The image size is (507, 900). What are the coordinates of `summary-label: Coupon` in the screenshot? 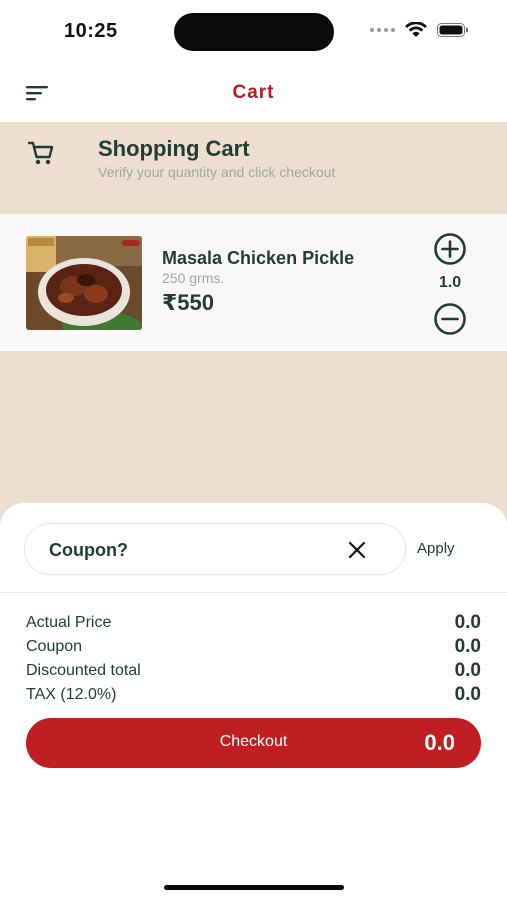 It's located at (54, 646).